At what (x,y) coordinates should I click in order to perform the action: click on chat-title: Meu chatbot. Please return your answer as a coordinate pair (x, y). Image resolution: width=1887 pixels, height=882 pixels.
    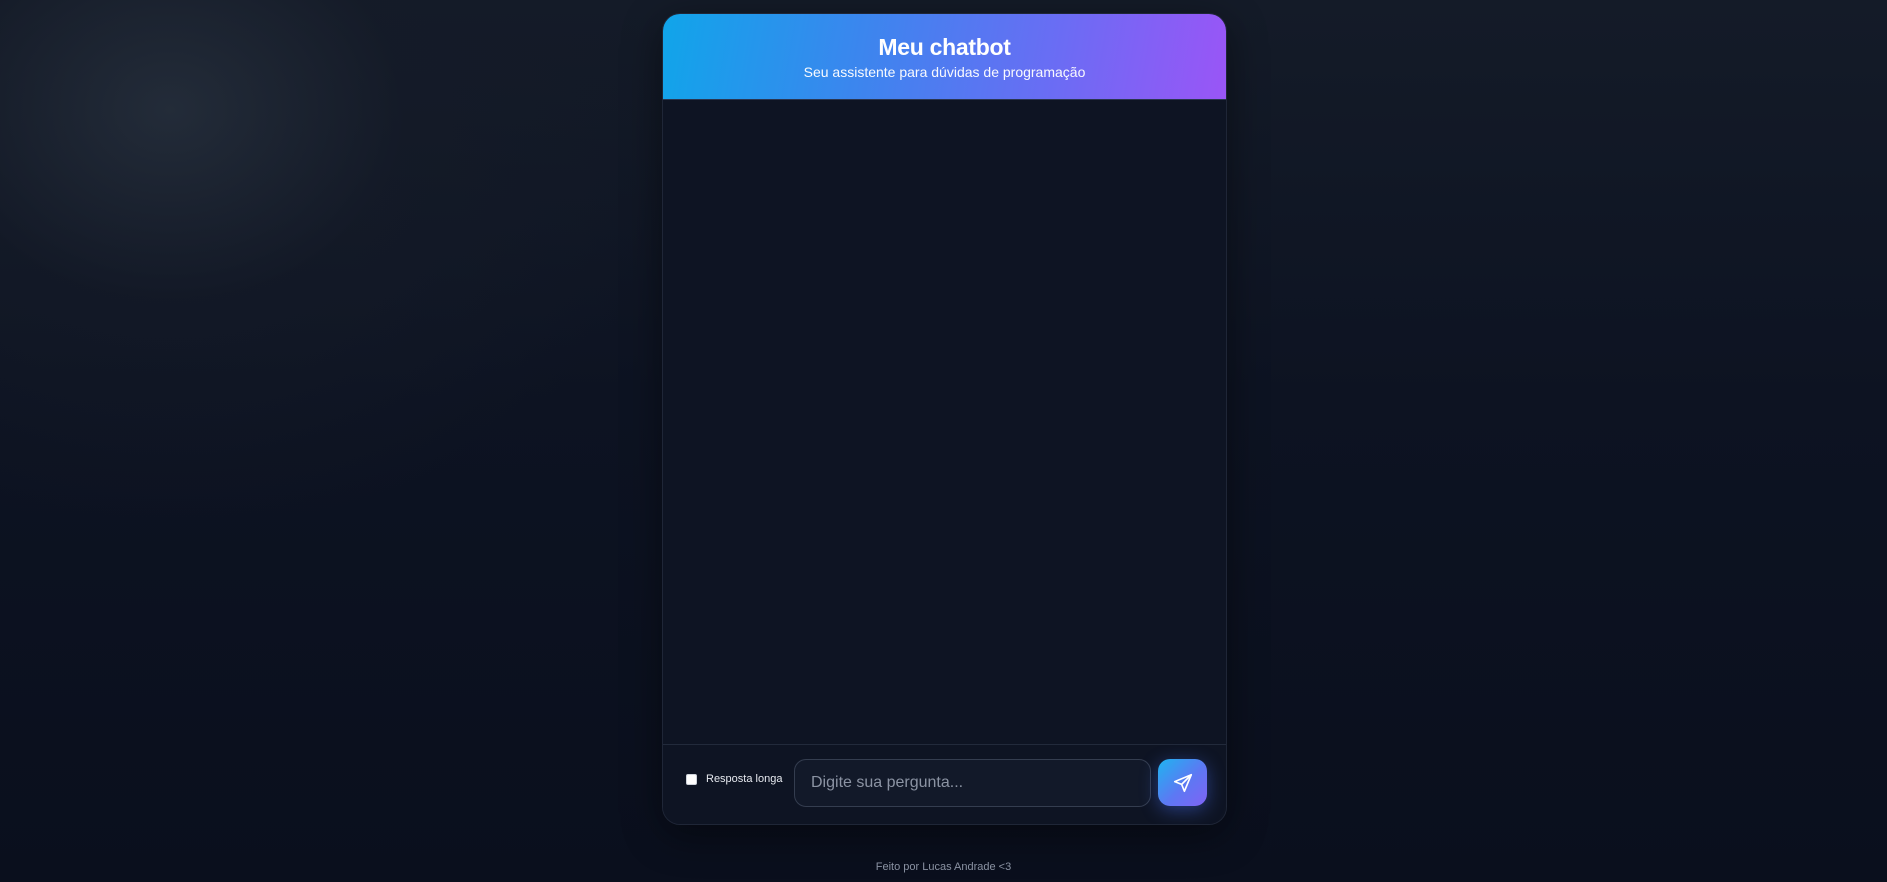
    Looking at the image, I should click on (944, 46).